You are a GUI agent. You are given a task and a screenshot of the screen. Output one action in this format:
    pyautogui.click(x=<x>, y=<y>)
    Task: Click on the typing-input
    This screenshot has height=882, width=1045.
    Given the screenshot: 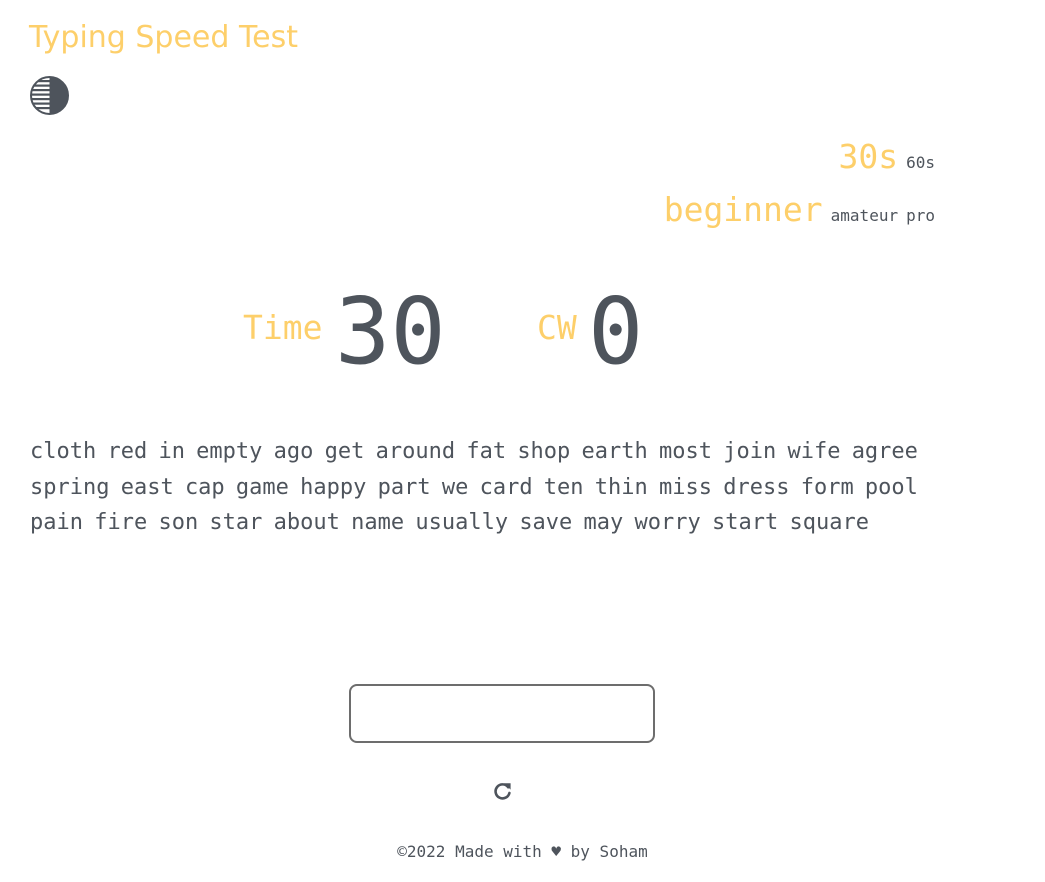 What is the action you would take?
    pyautogui.click(x=502, y=713)
    